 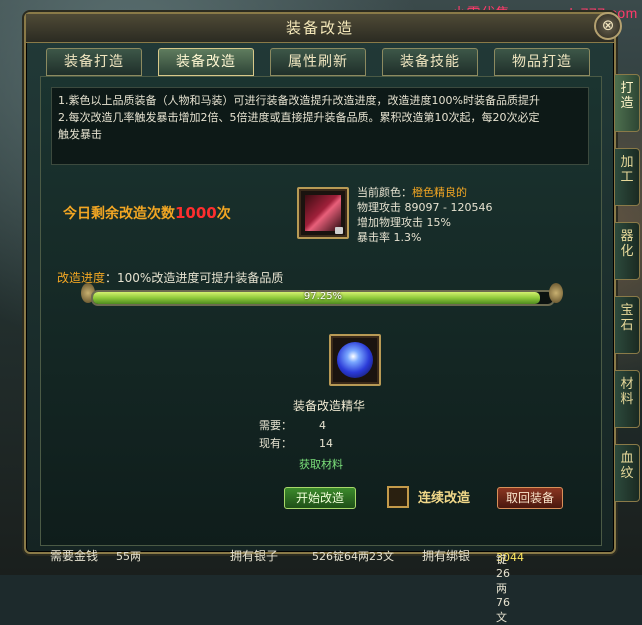 I want to click on bound-silver-rest: 锭26两76文, so click(x=503, y=588).